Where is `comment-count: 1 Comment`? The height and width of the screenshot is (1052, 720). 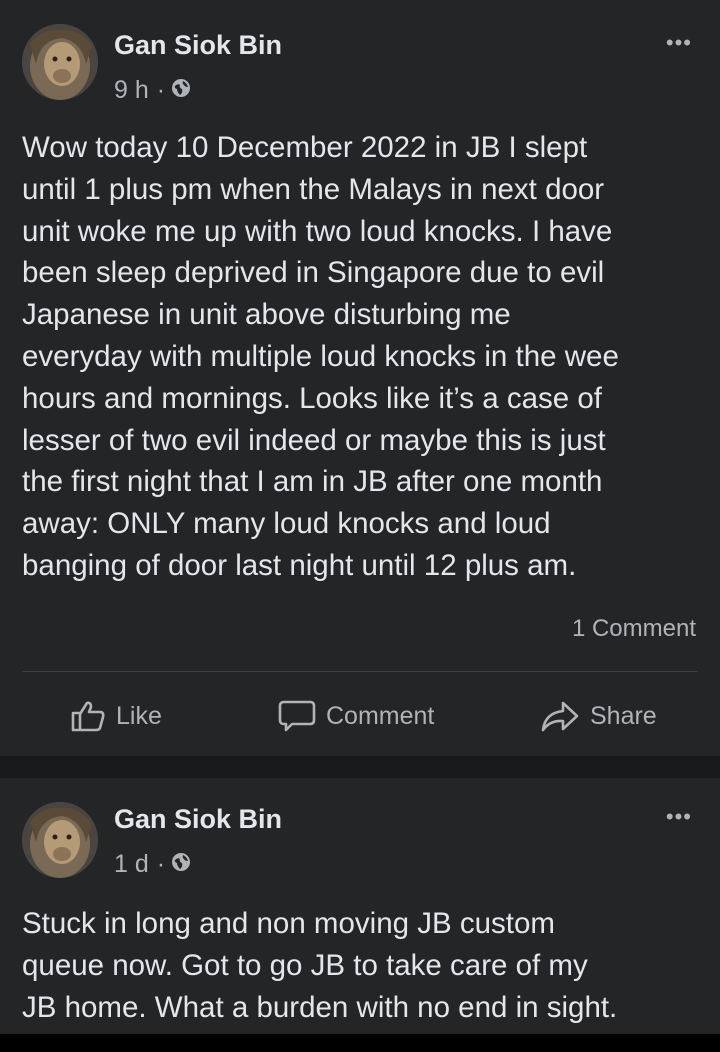 comment-count: 1 Comment is located at coordinates (634, 629).